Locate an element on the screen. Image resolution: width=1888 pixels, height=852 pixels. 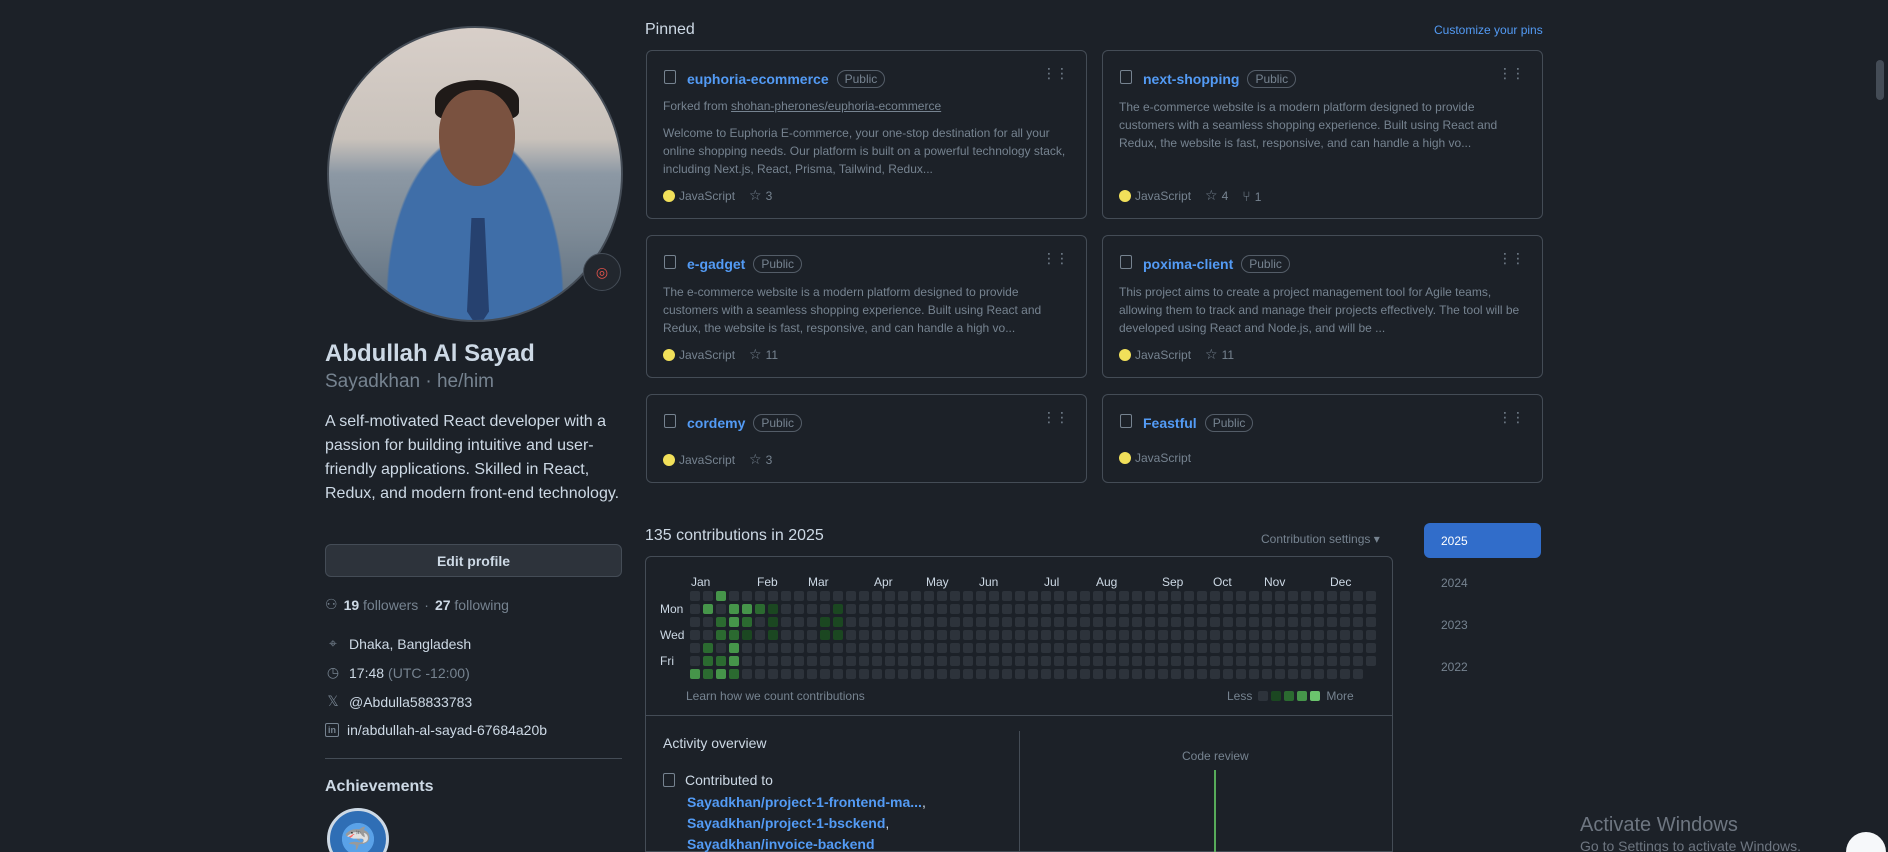
floating-chat-button is located at coordinates (1866, 842).